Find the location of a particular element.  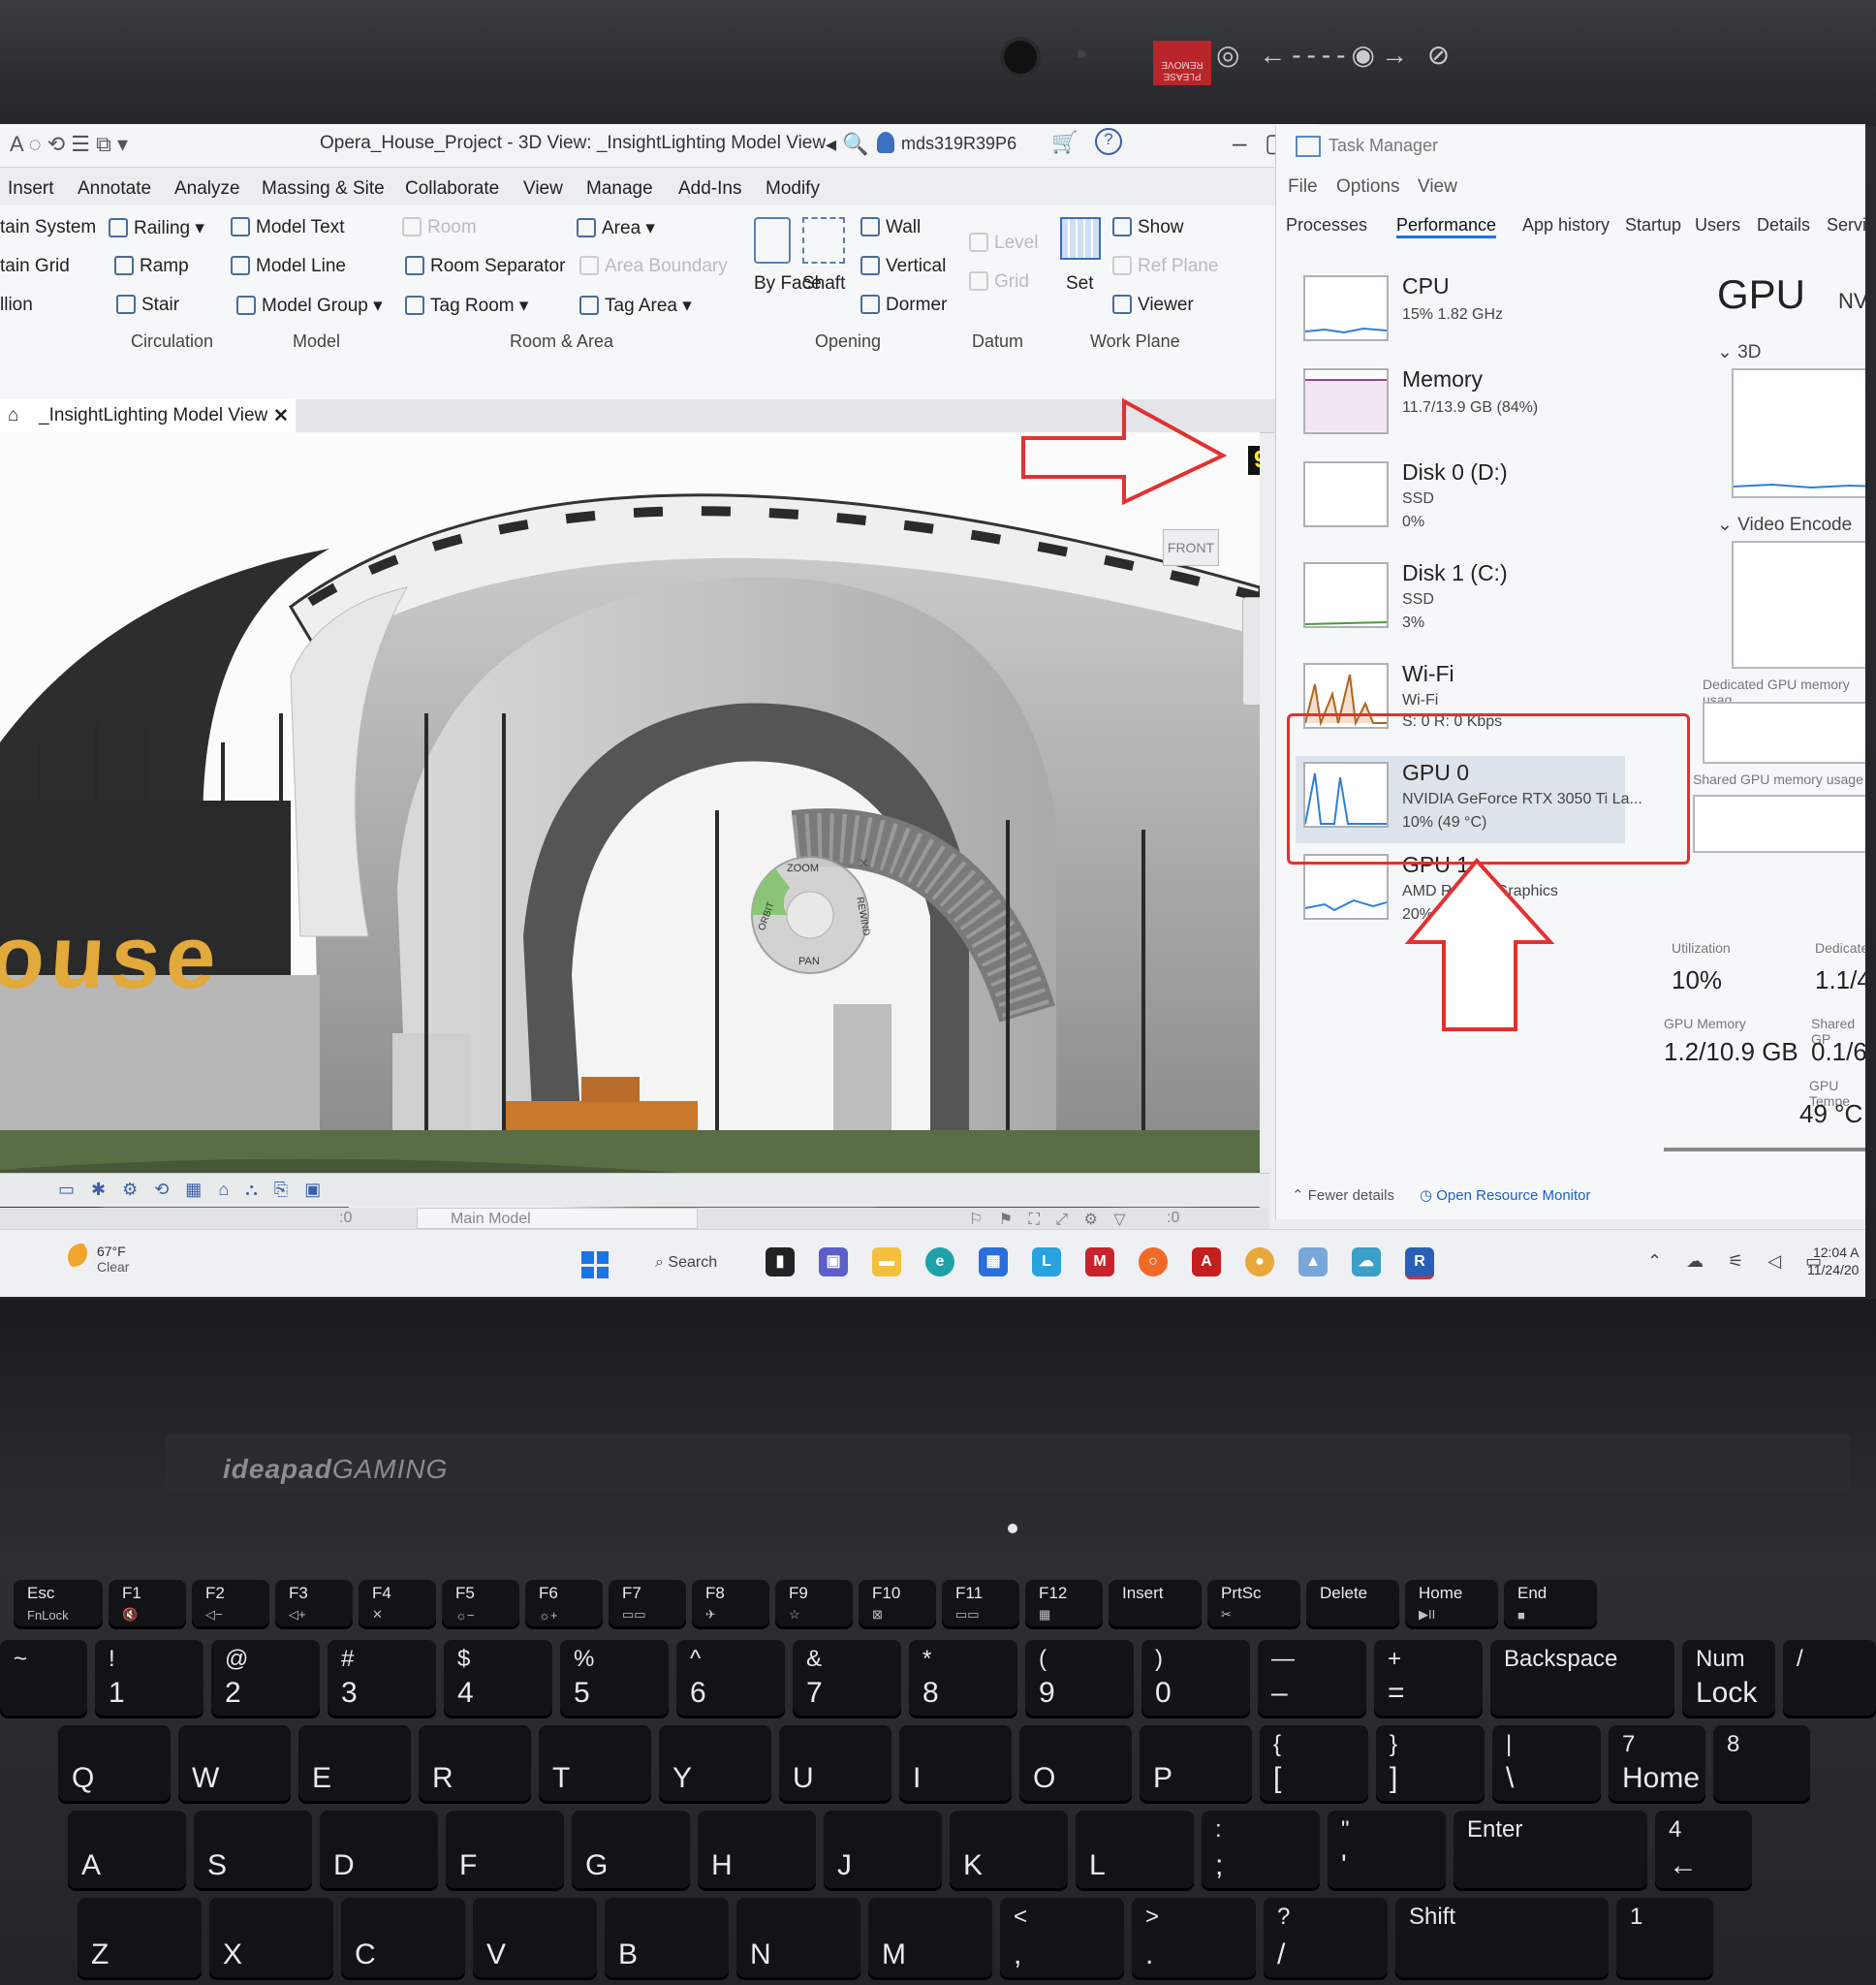

arrow-right-to-fps is located at coordinates (1125, 451).